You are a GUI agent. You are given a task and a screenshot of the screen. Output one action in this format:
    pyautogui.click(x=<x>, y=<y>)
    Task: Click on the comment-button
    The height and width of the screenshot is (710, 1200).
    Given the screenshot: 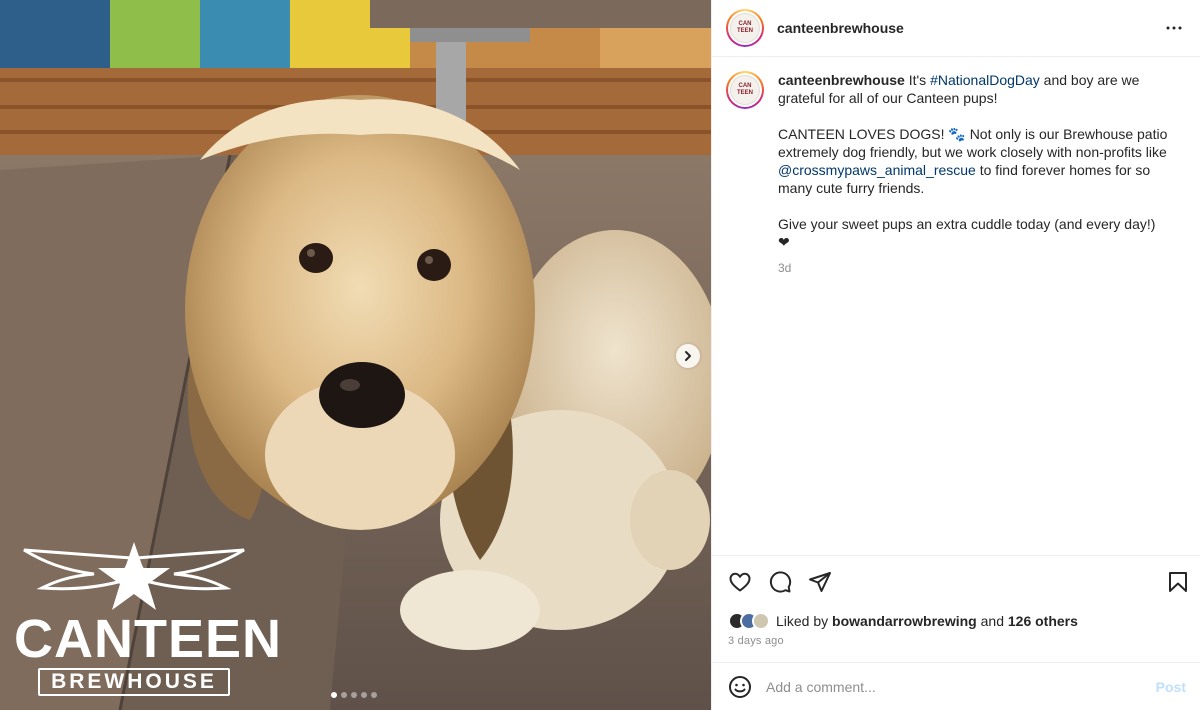 What is the action you would take?
    pyautogui.click(x=780, y=582)
    